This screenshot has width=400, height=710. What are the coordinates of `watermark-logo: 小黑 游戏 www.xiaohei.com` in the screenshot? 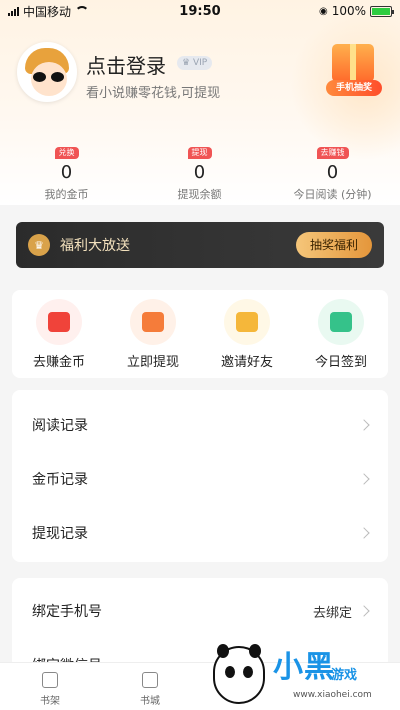 It's located at (302, 675).